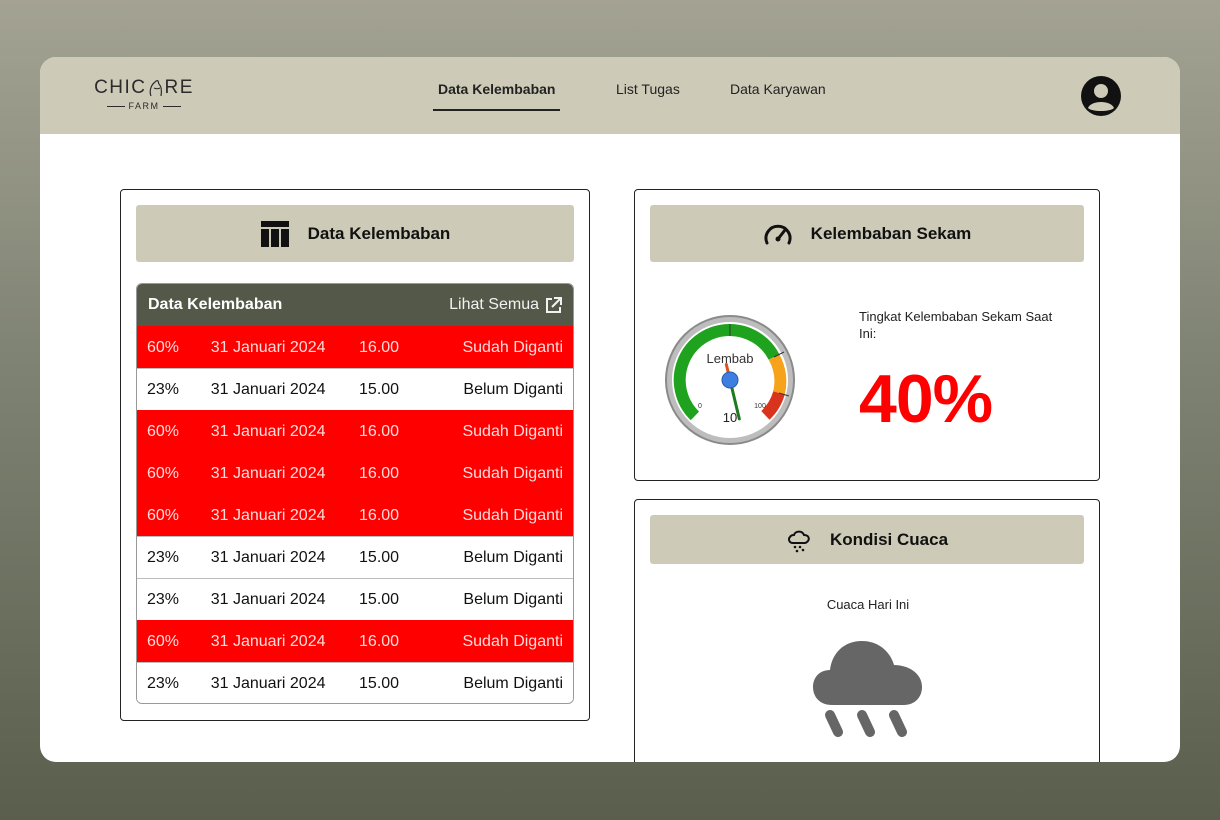  I want to click on weather-card-title: Kondisi Cuaca, so click(889, 539).